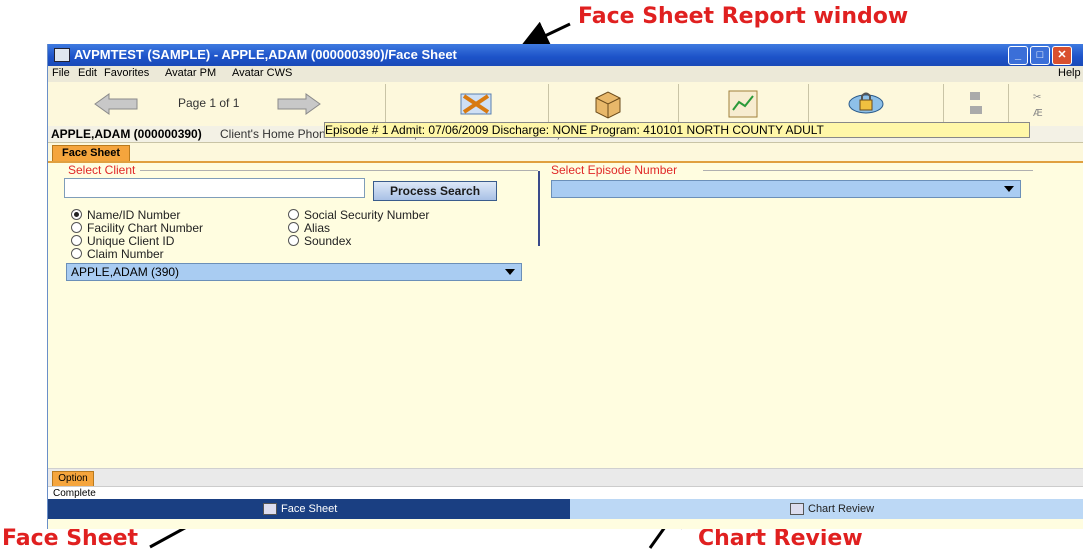  Describe the element at coordinates (1041, 104) in the screenshot. I see `spellcheck-icon: ✂ Æ` at that location.